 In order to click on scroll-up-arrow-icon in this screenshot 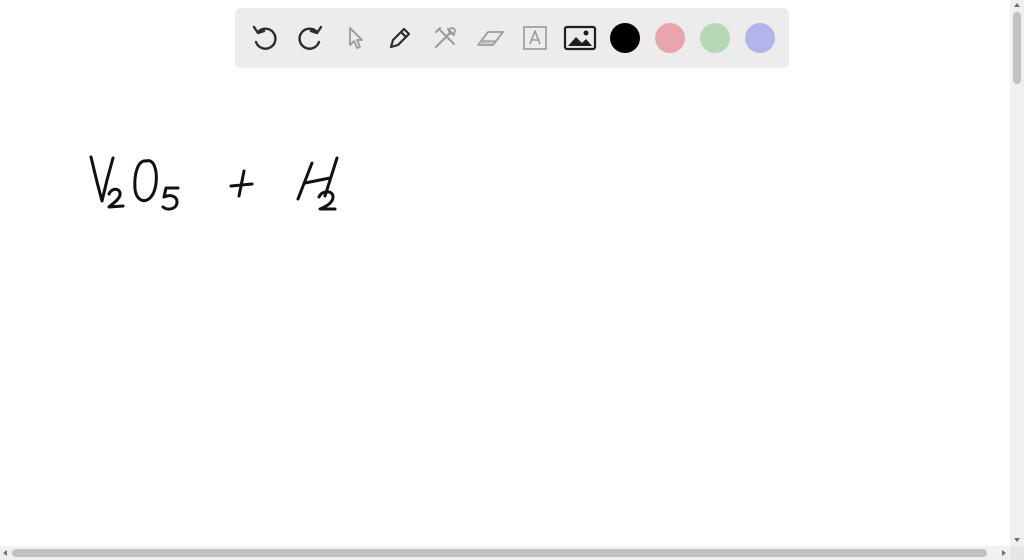, I will do `click(1017, 5)`.